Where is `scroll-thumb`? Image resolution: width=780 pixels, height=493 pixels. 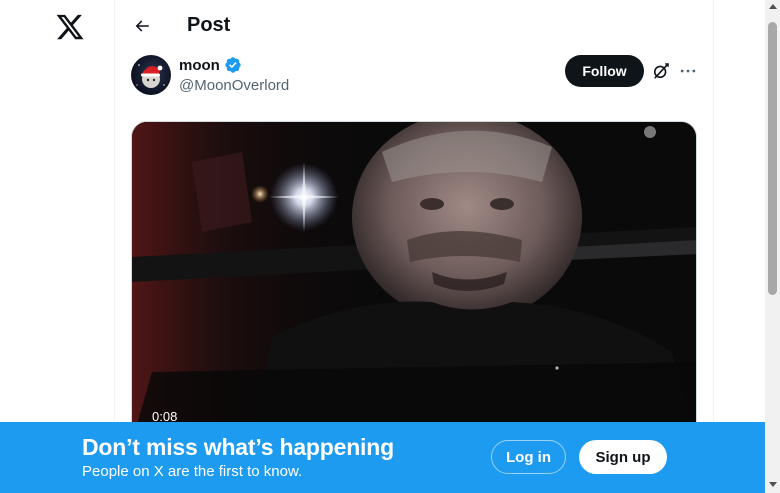 scroll-thumb is located at coordinates (772, 158).